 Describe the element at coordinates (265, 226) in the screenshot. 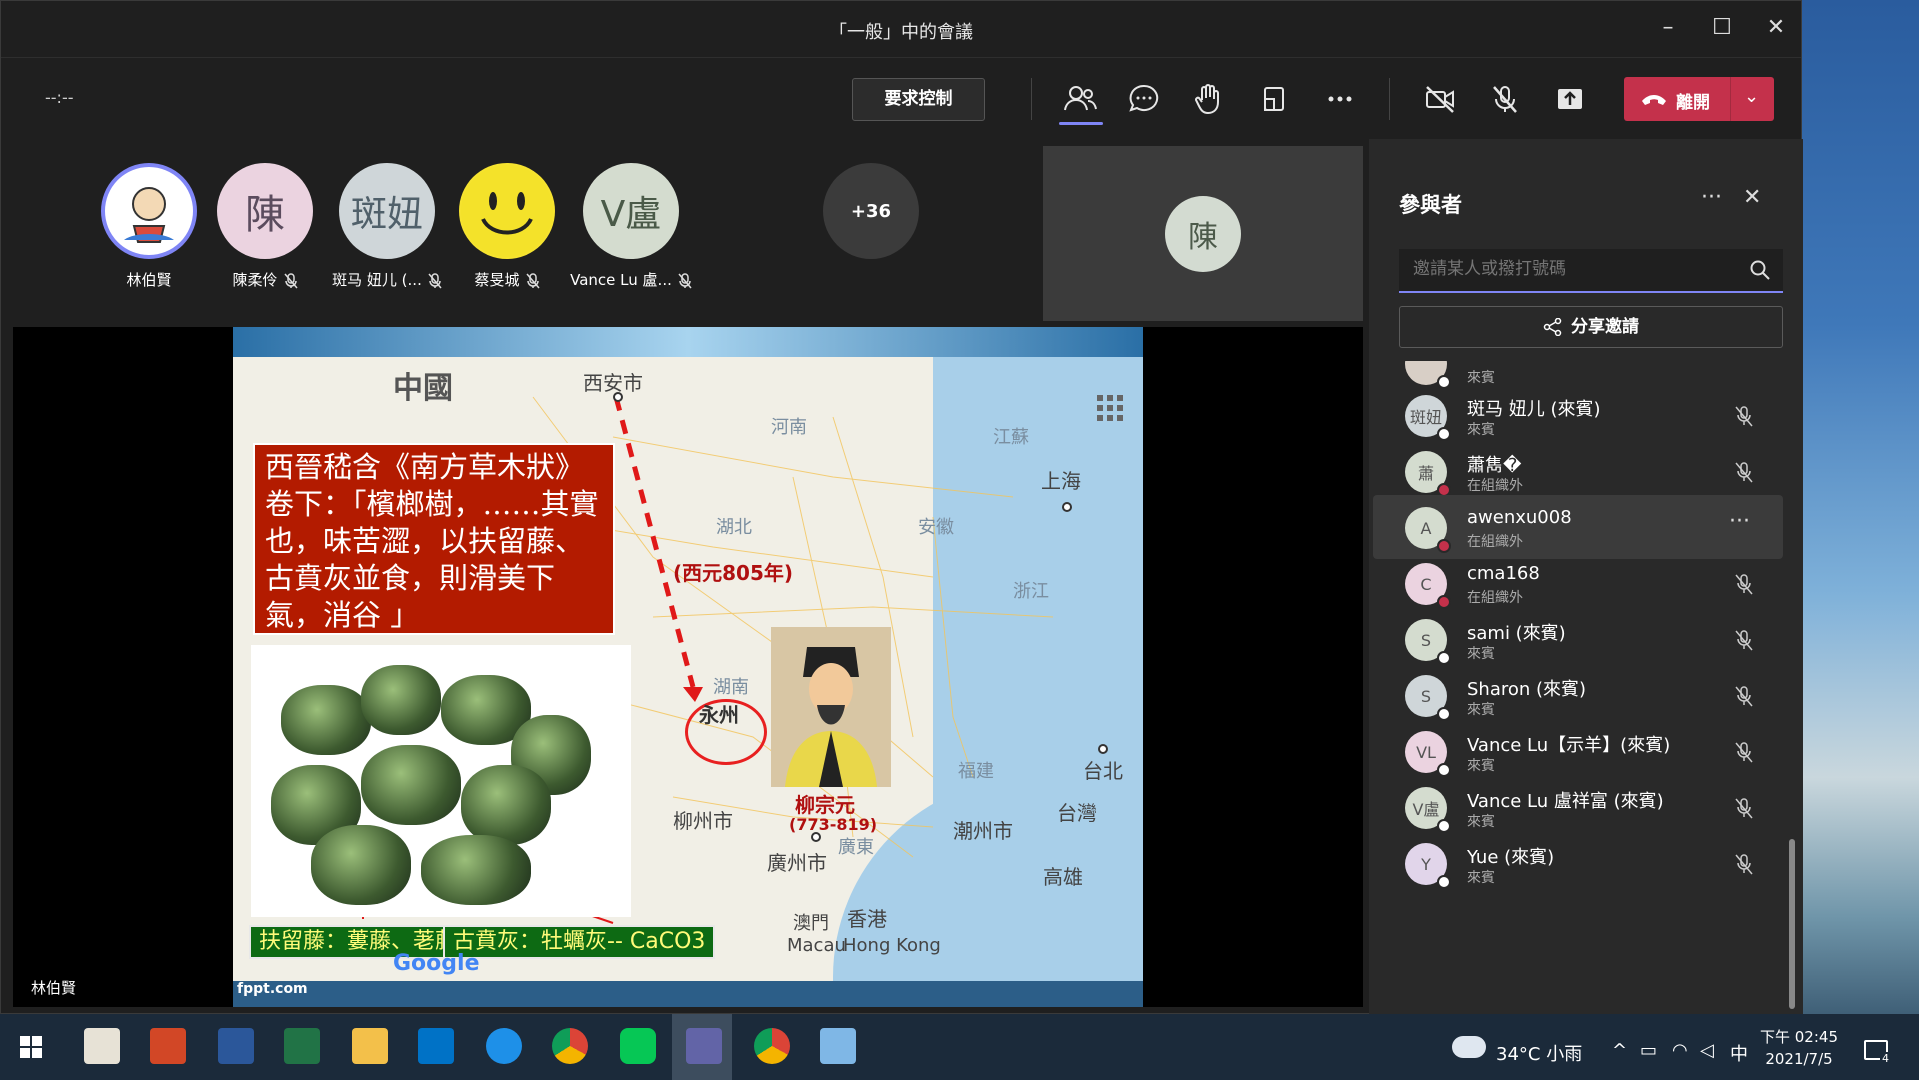

I see `strip-participant: 陳 陳柔伶` at that location.